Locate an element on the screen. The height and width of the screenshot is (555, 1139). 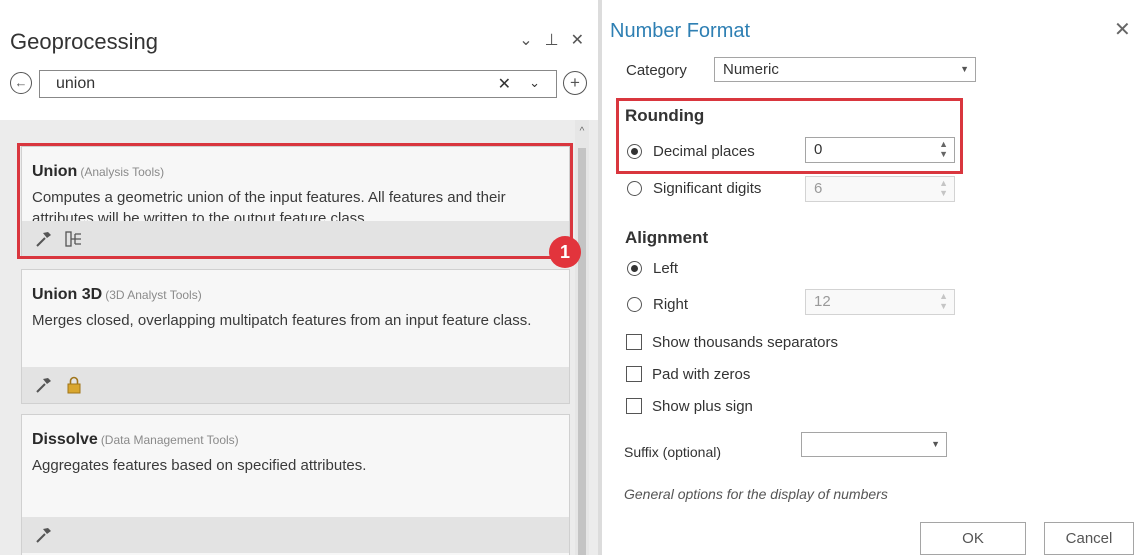
search-options-chevron-icon: ⌄ is located at coordinates (534, 83).